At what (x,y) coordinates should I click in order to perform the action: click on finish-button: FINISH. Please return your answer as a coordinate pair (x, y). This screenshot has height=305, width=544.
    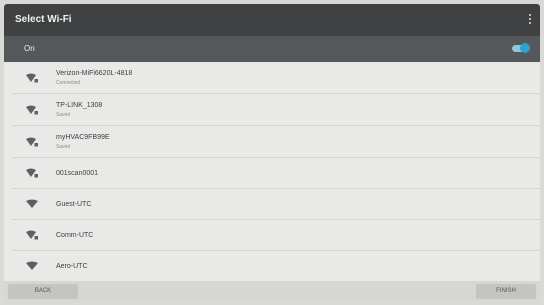
    Looking at the image, I should click on (506, 291).